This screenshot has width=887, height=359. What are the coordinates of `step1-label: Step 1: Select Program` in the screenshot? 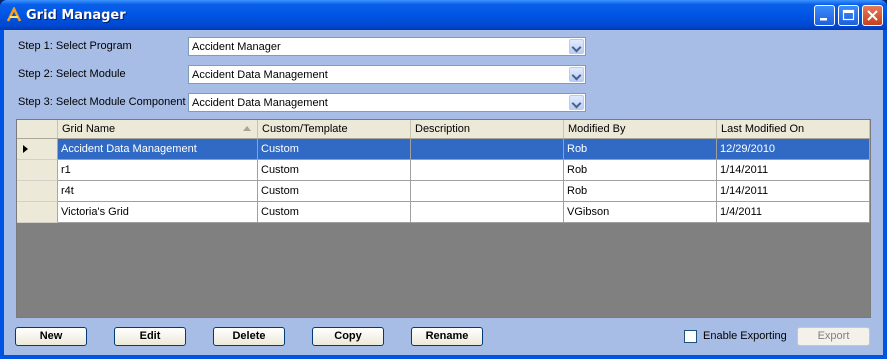 It's located at (75, 46).